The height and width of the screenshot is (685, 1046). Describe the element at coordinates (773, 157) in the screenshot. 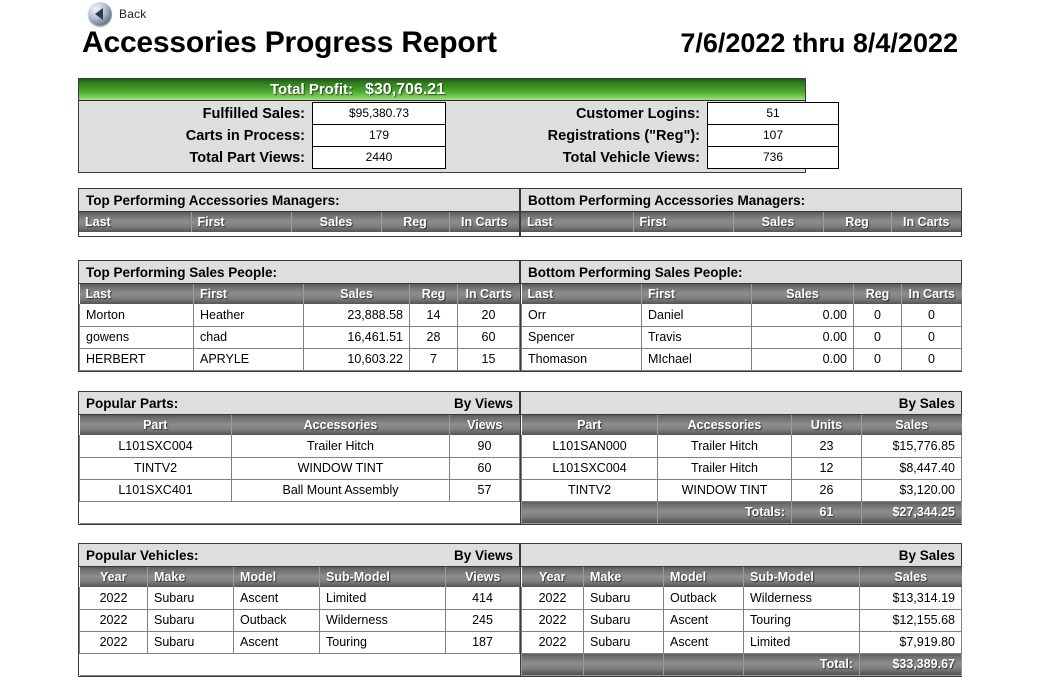

I see `summary-value-box: 736` at that location.